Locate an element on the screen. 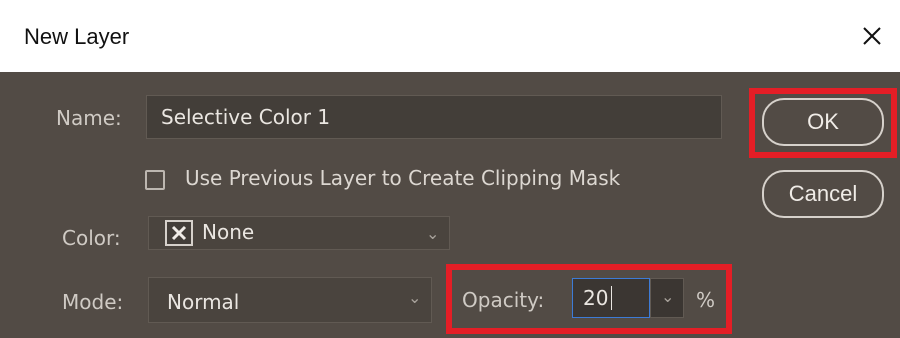  opacity-value: 20 is located at coordinates (596, 298).